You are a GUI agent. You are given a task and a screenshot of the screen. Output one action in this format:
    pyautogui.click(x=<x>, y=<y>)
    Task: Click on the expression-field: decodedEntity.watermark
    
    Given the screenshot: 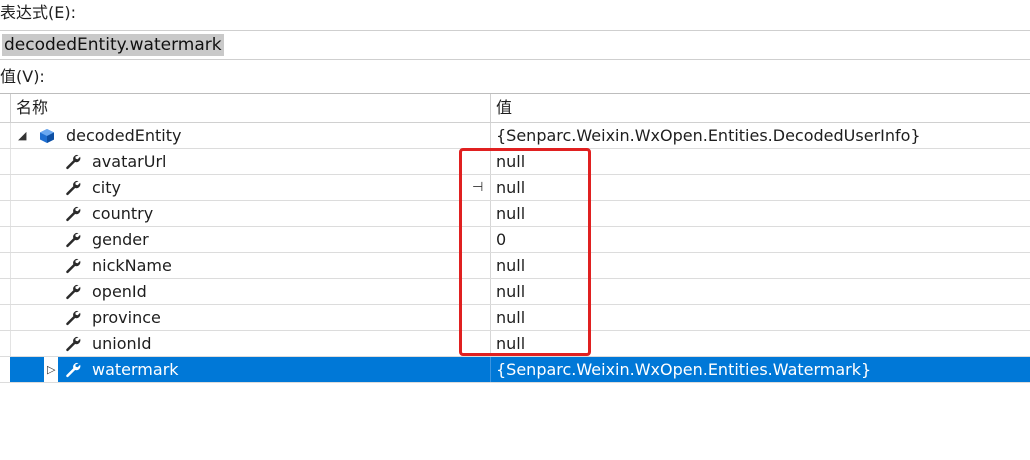 What is the action you would take?
    pyautogui.click(x=515, y=45)
    